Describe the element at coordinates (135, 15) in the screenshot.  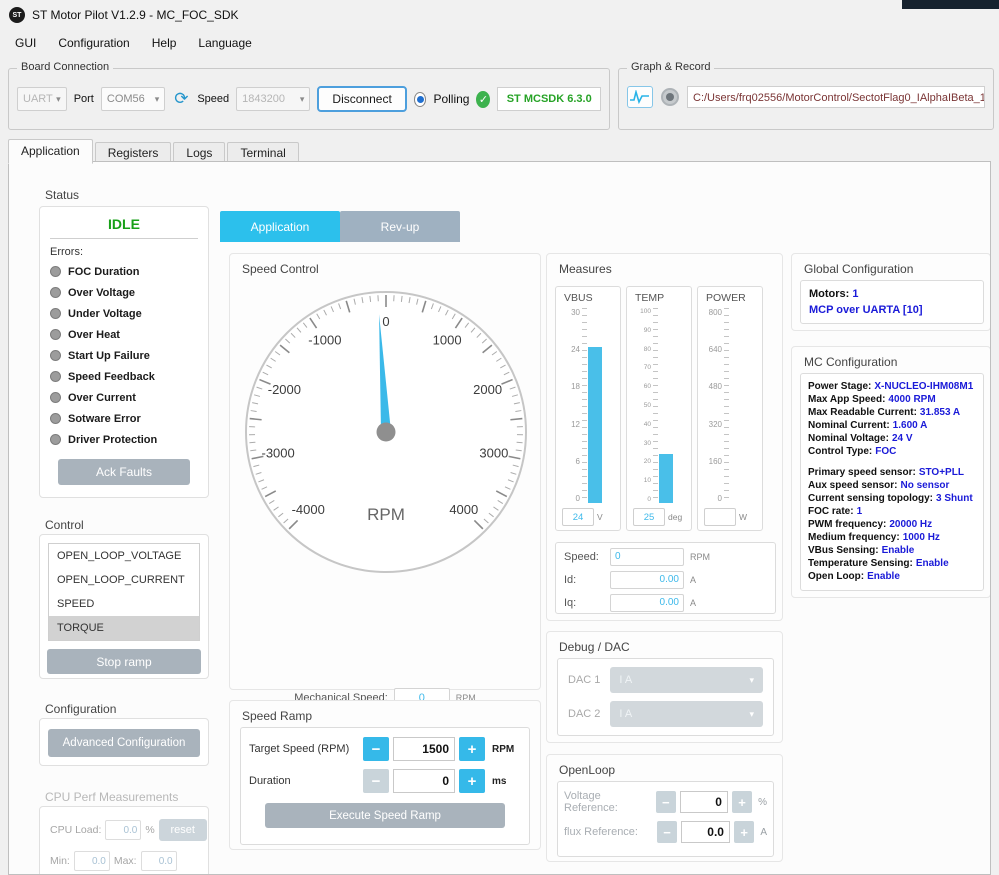
I see `window-title: ST Motor Pilot V1.2.9 - MC_FOC_SDK` at that location.